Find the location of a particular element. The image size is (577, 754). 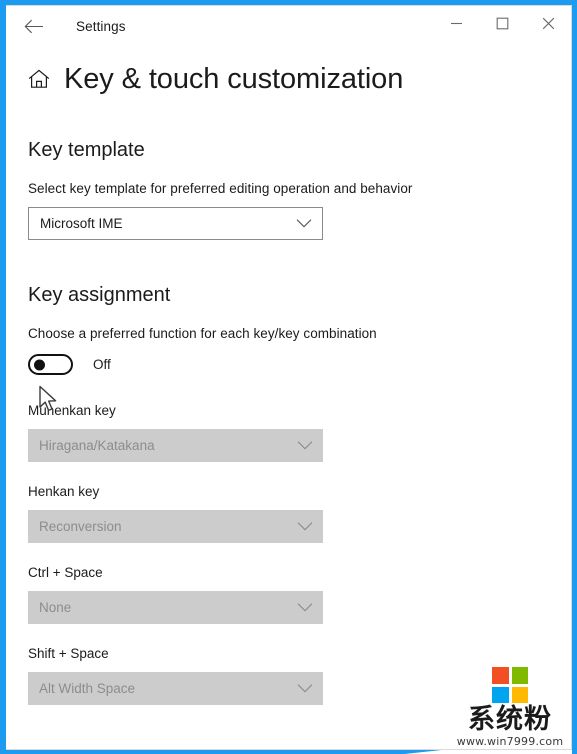

dropdown-muhenkan-key-value: Hiragana/Katakana is located at coordinates (97, 445).